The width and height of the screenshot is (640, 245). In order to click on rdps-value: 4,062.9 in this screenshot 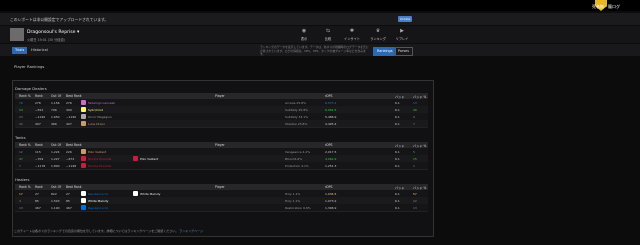, I will do `click(331, 159)`.